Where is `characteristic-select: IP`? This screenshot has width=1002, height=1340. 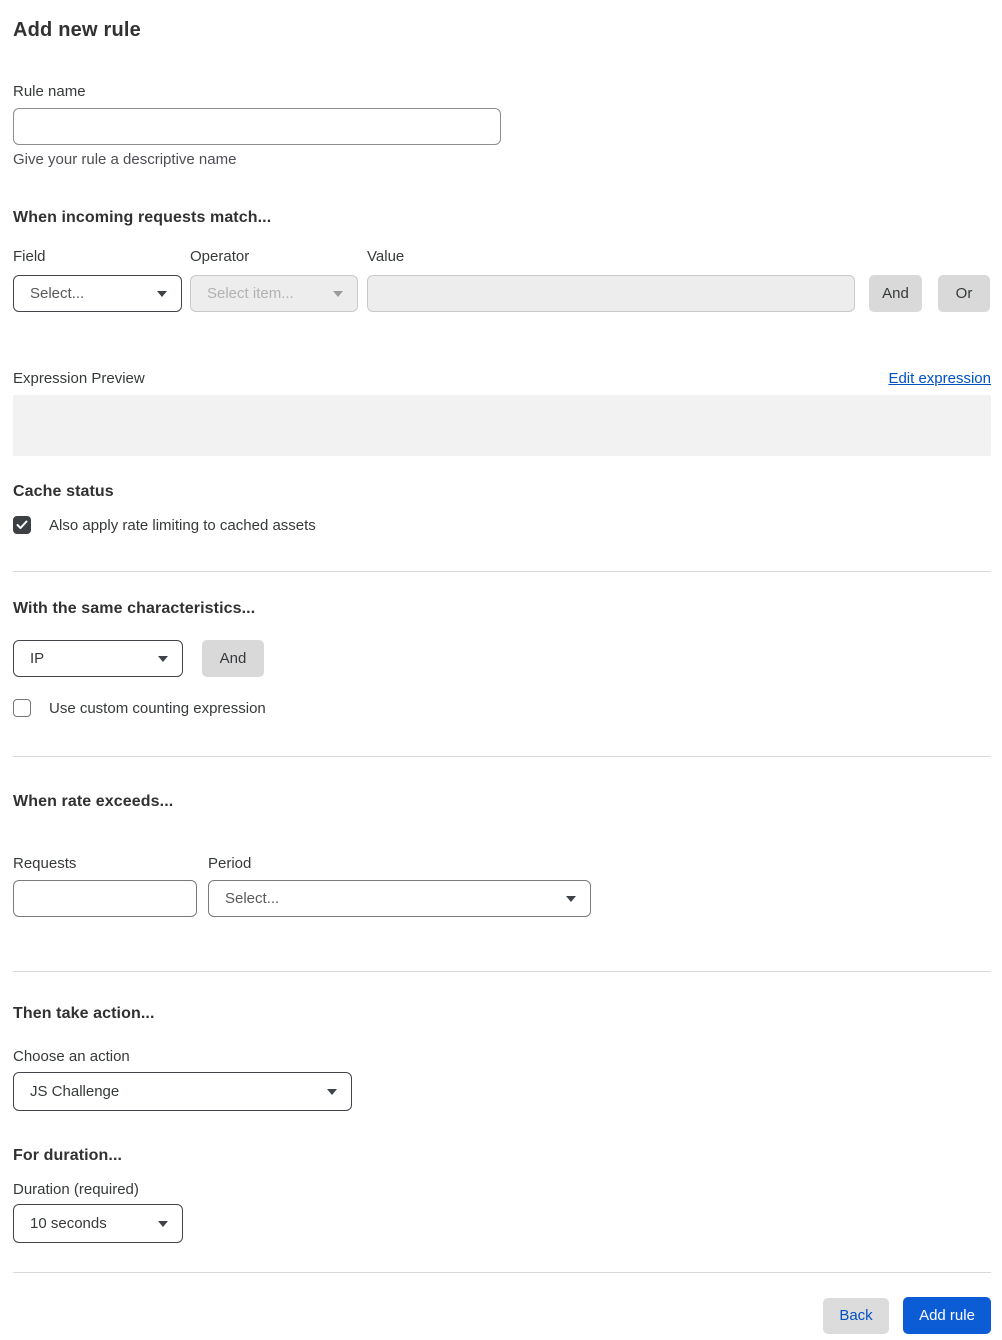 characteristic-select: IP is located at coordinates (98, 658).